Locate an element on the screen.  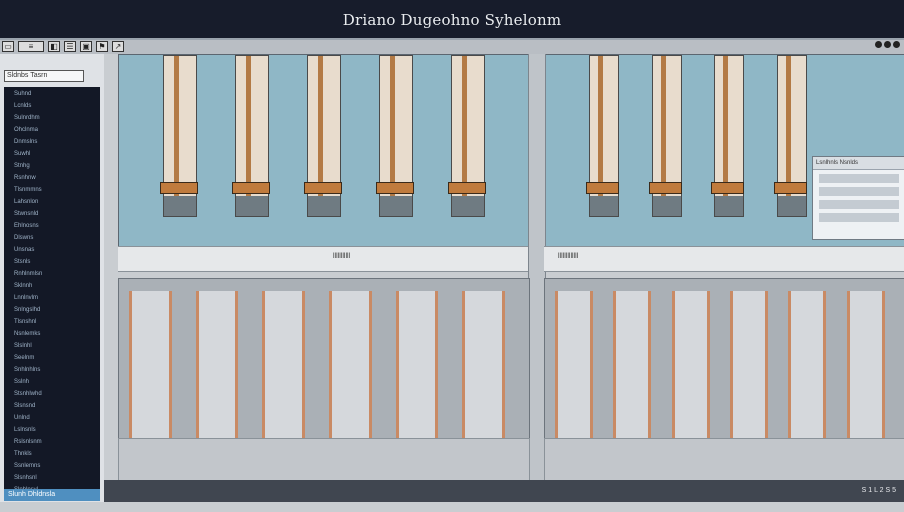
viewport-left-label: lllllllllll is located at coordinates (342, 256).